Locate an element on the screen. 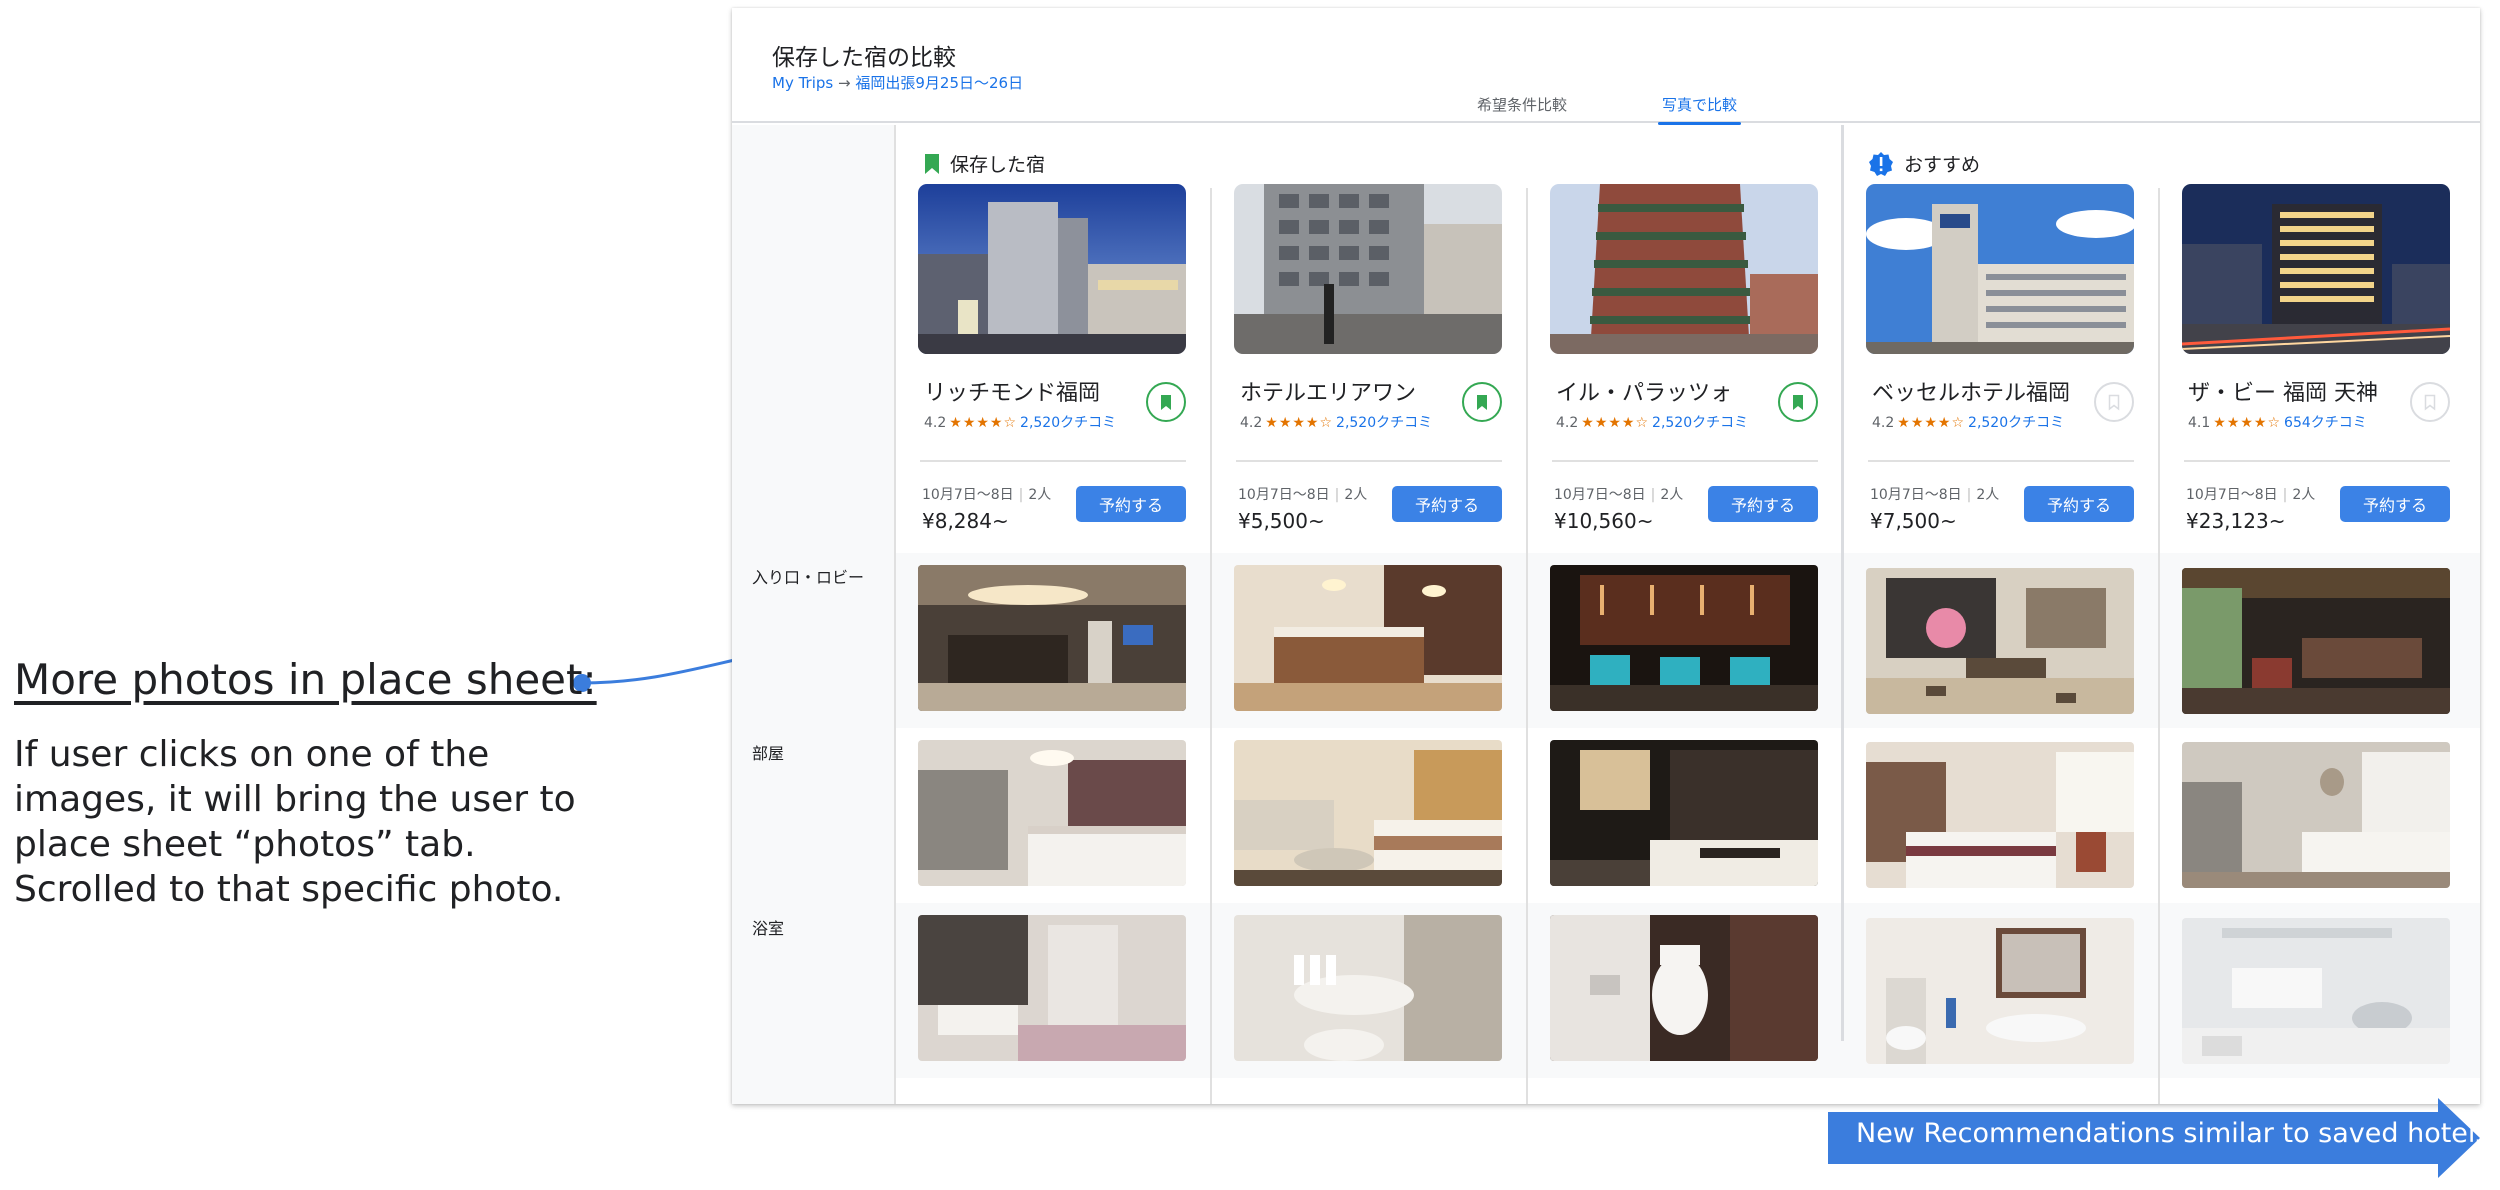  hotel-name: ベッセルホテル福岡 is located at coordinates (1971, 391).